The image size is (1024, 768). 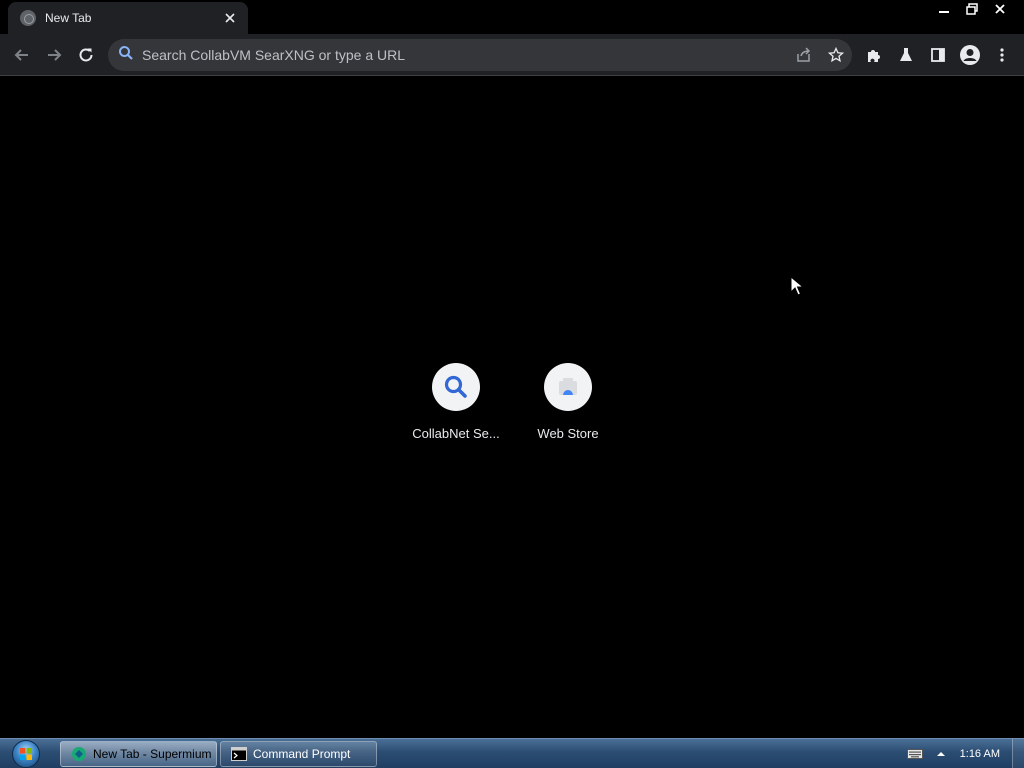 I want to click on shortcuts-grid: CollabNet Se... Web Store, so click(x=512, y=402).